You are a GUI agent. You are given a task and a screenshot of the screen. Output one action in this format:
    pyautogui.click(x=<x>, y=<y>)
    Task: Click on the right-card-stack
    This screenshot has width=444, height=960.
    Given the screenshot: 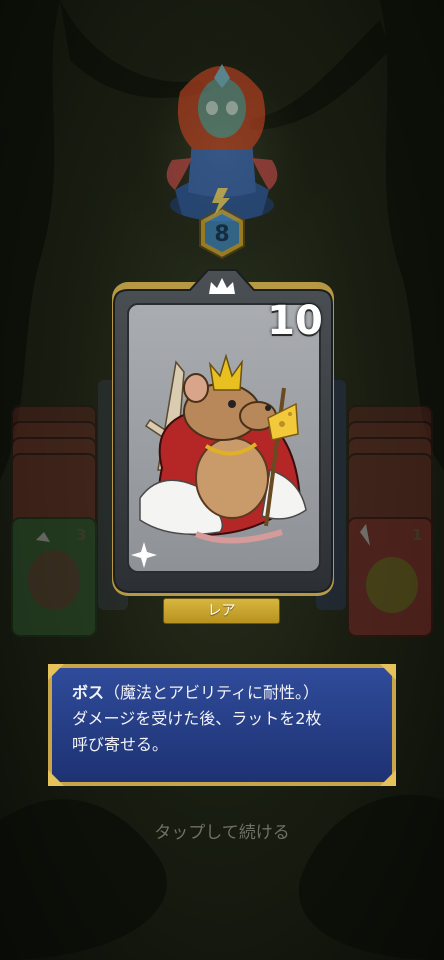 What is the action you would take?
    pyautogui.click(x=390, y=521)
    